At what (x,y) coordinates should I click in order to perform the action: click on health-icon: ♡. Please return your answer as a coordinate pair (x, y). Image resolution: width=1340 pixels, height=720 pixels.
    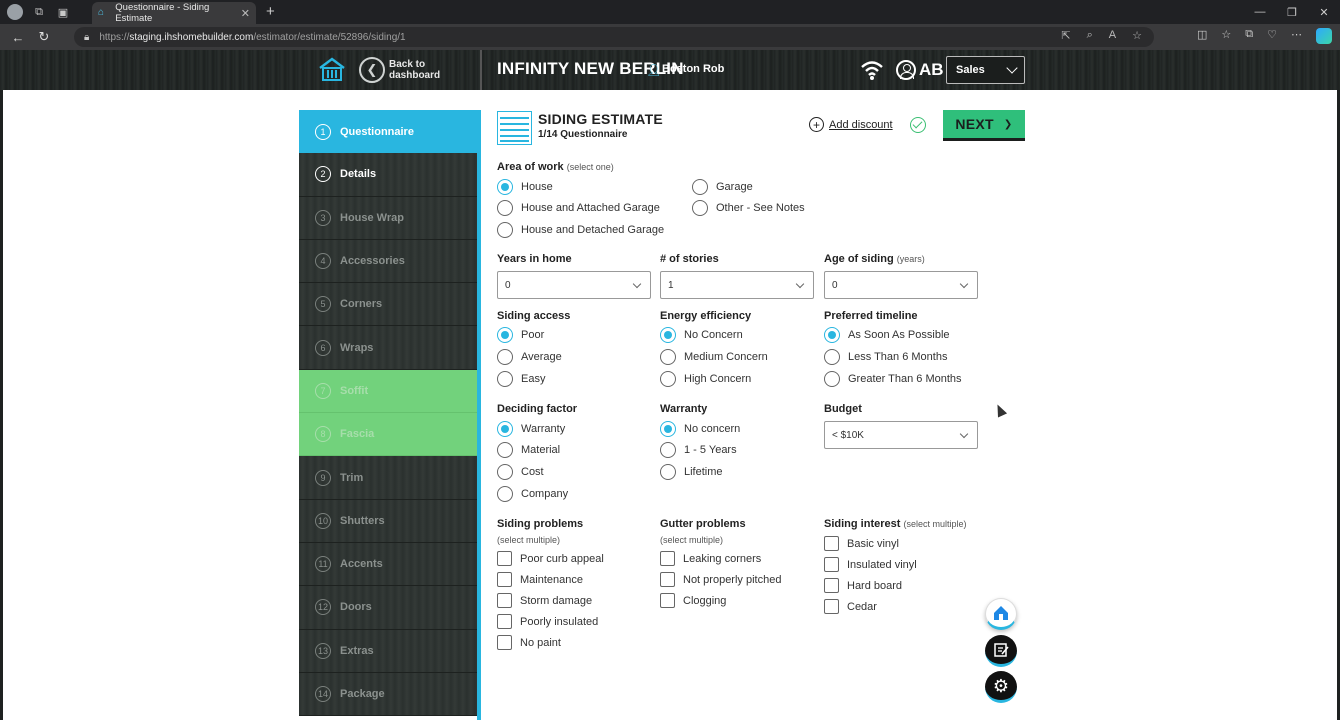
    Looking at the image, I should click on (1272, 36).